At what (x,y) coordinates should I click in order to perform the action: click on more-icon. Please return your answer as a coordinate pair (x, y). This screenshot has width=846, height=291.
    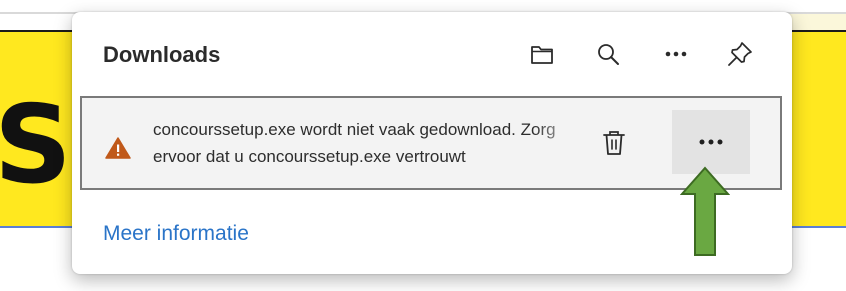
    Looking at the image, I should click on (711, 142).